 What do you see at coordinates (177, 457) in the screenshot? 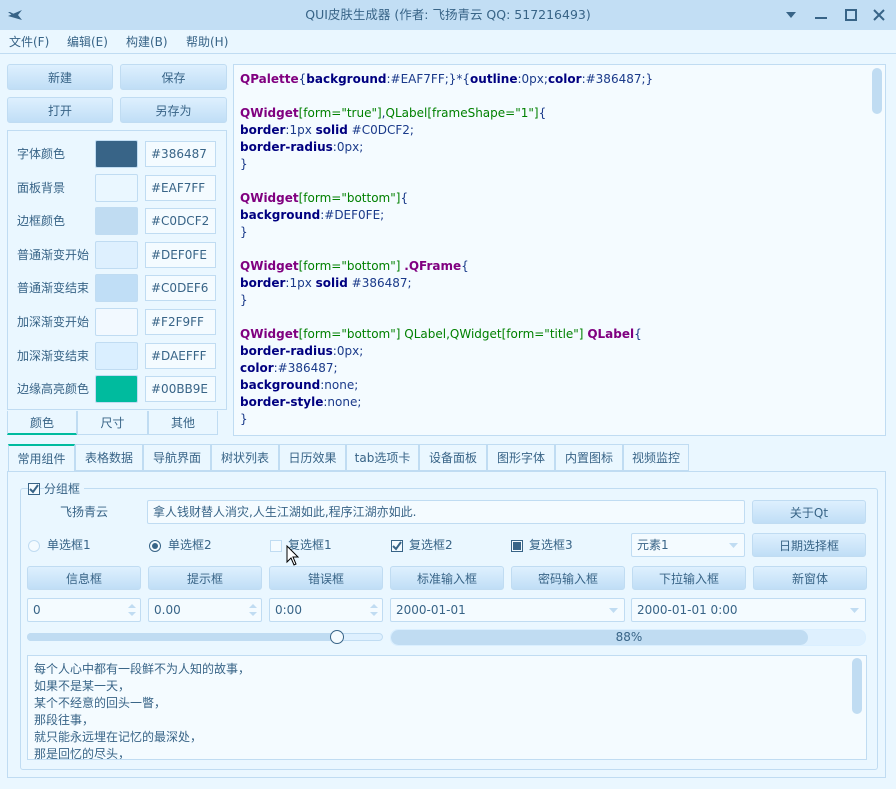
I see `main-tab: 导航界面` at bounding box center [177, 457].